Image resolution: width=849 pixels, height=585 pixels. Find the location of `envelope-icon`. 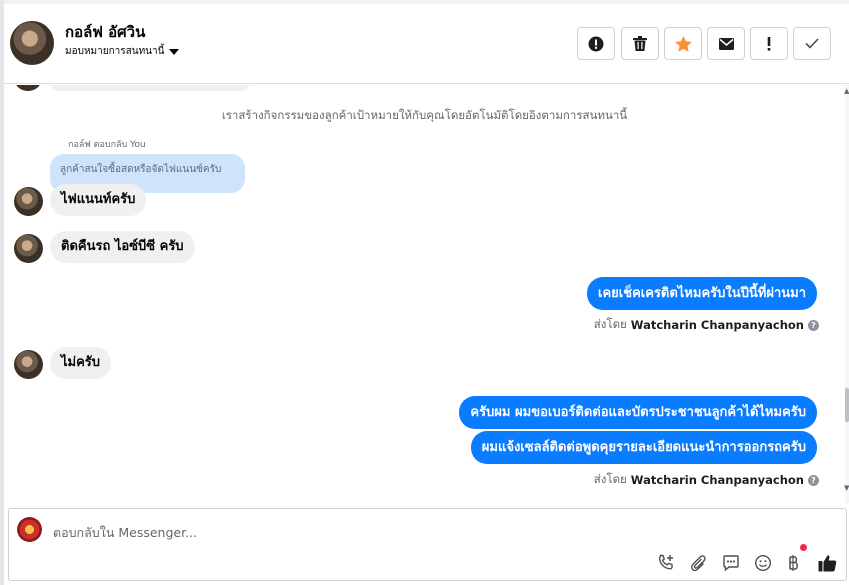

envelope-icon is located at coordinates (726, 43).